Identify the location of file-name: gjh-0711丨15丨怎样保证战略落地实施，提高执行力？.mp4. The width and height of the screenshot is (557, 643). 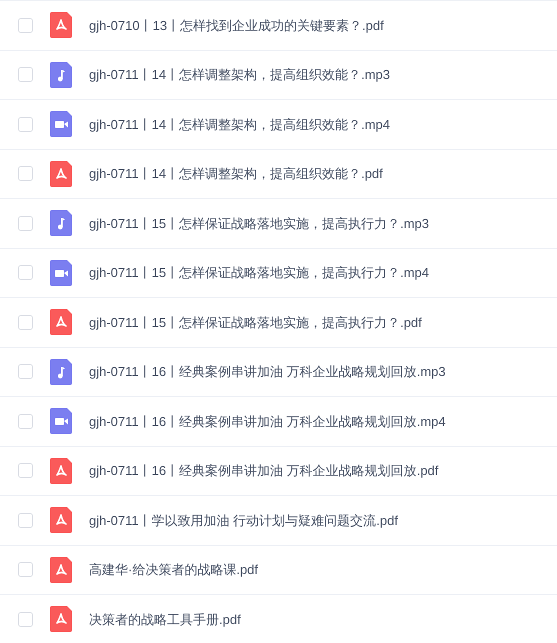
(259, 272).